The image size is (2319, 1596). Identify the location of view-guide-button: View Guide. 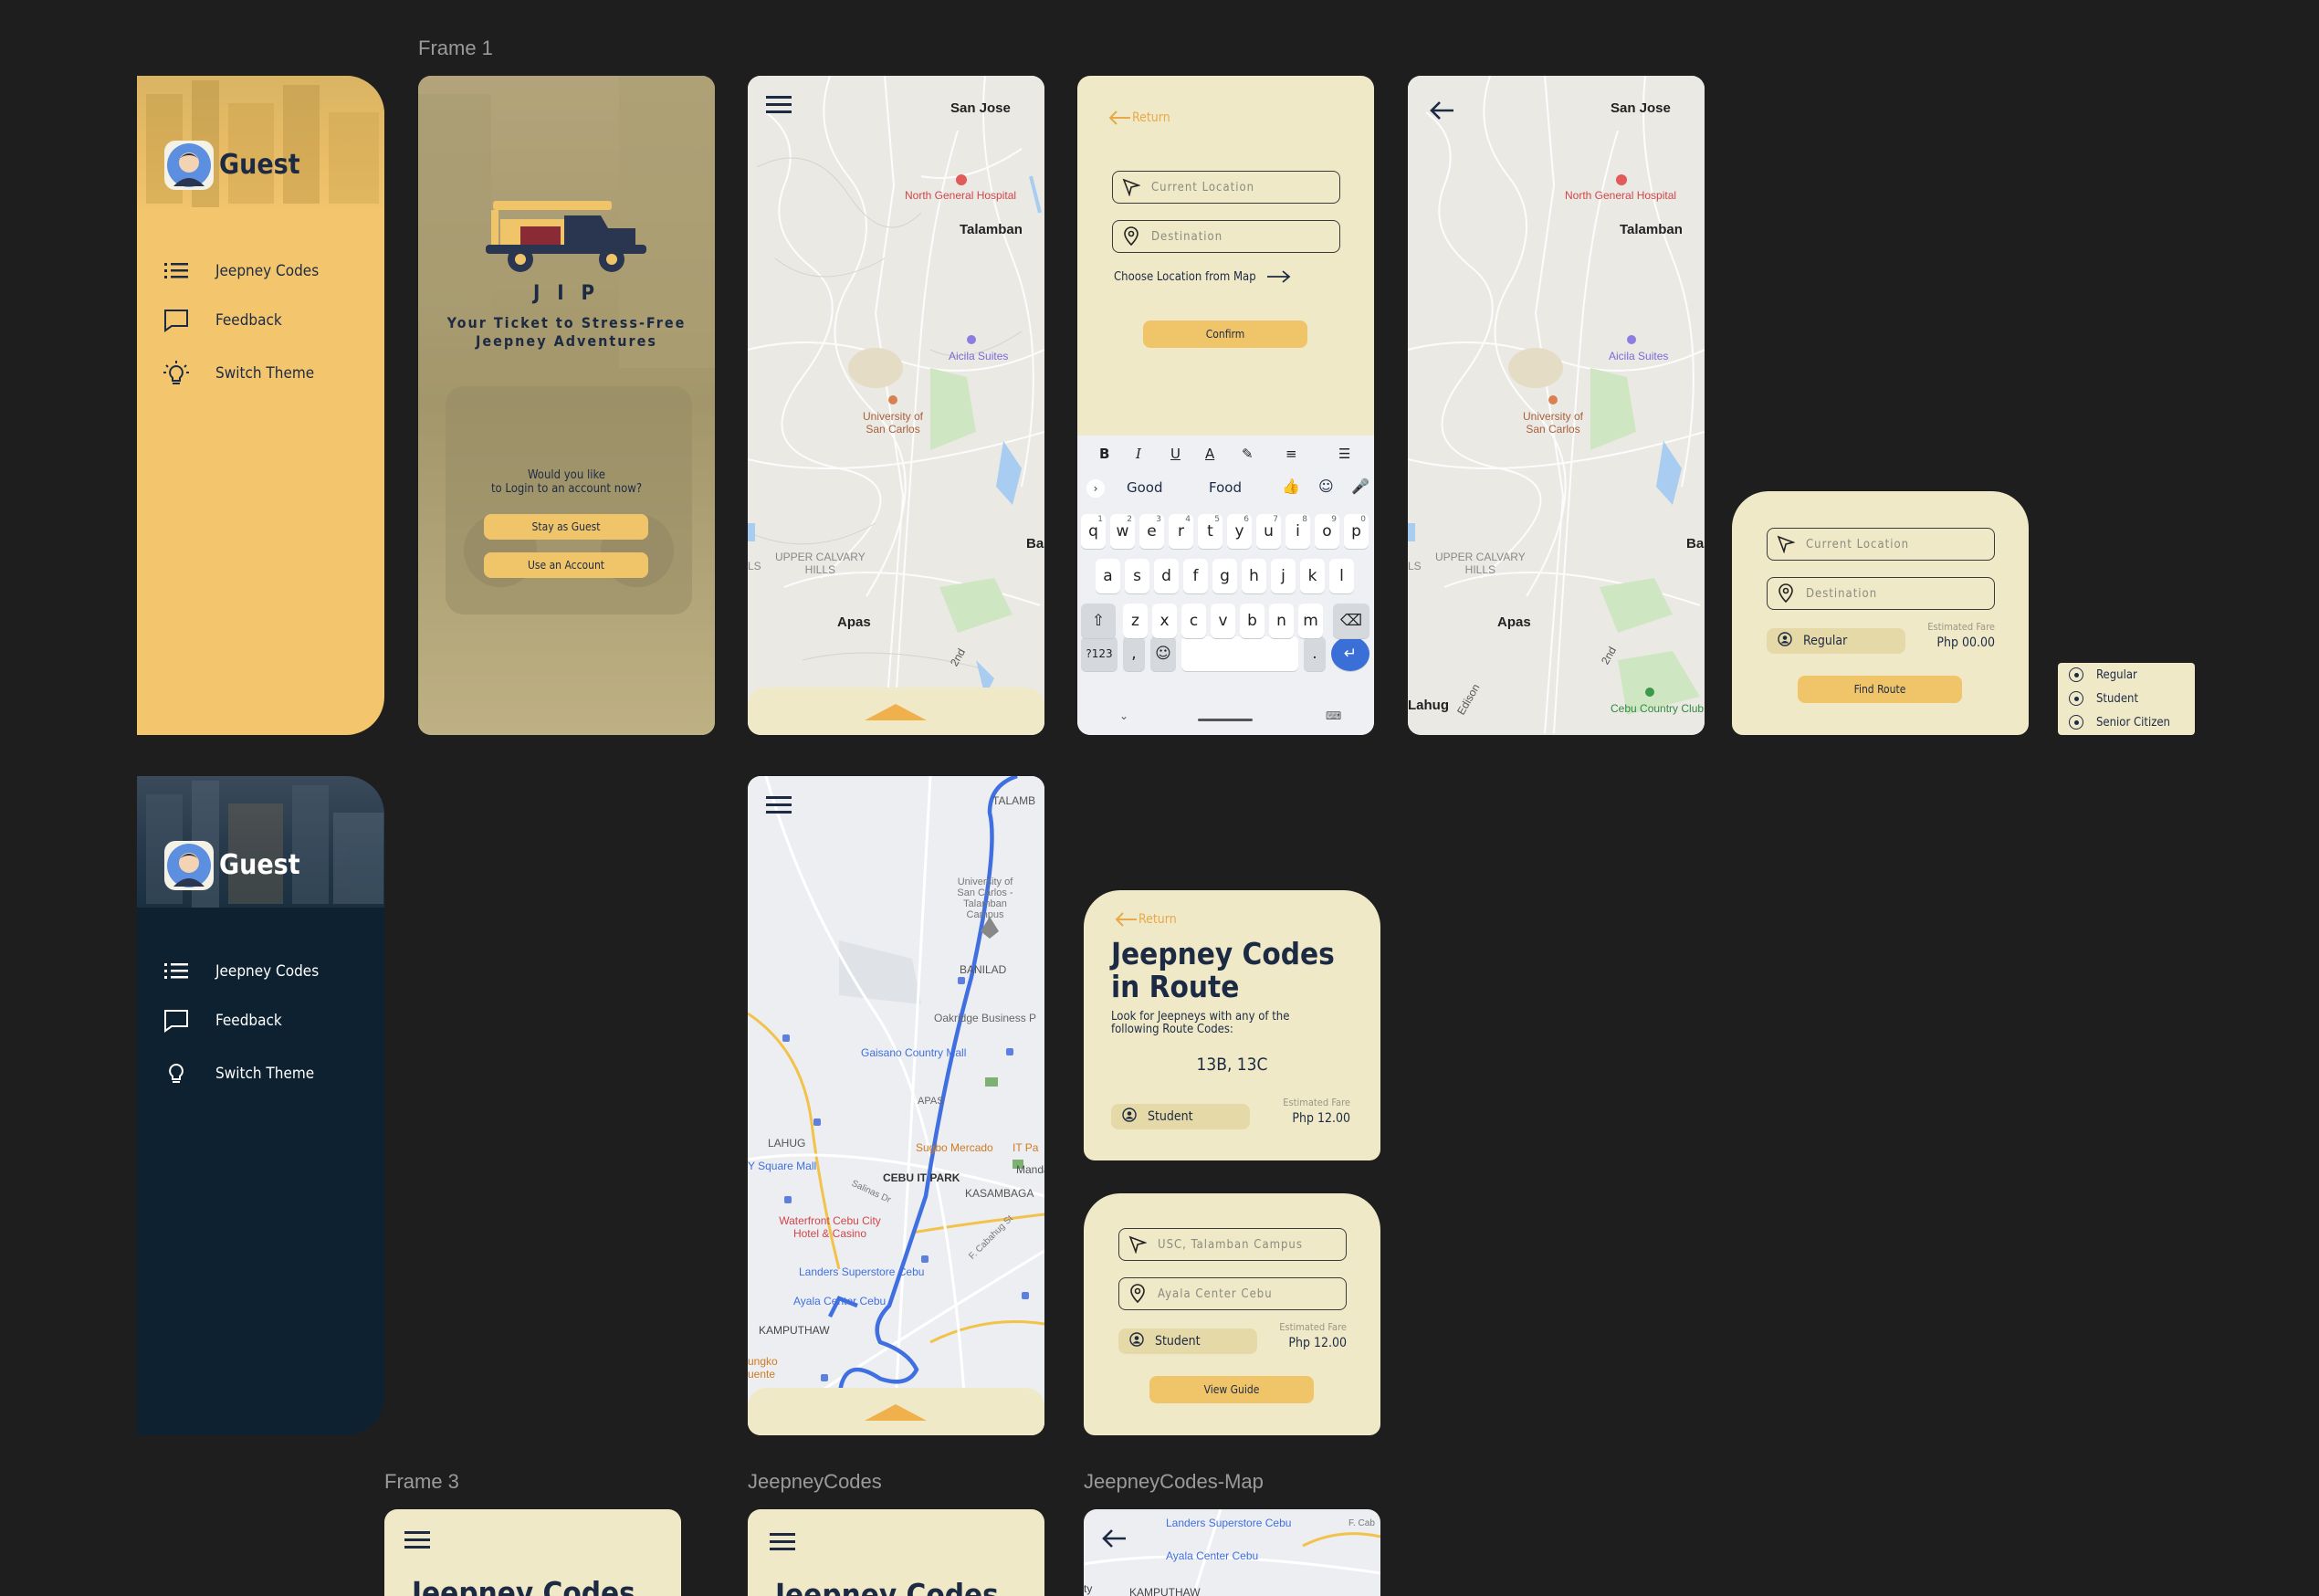
(1231, 1389).